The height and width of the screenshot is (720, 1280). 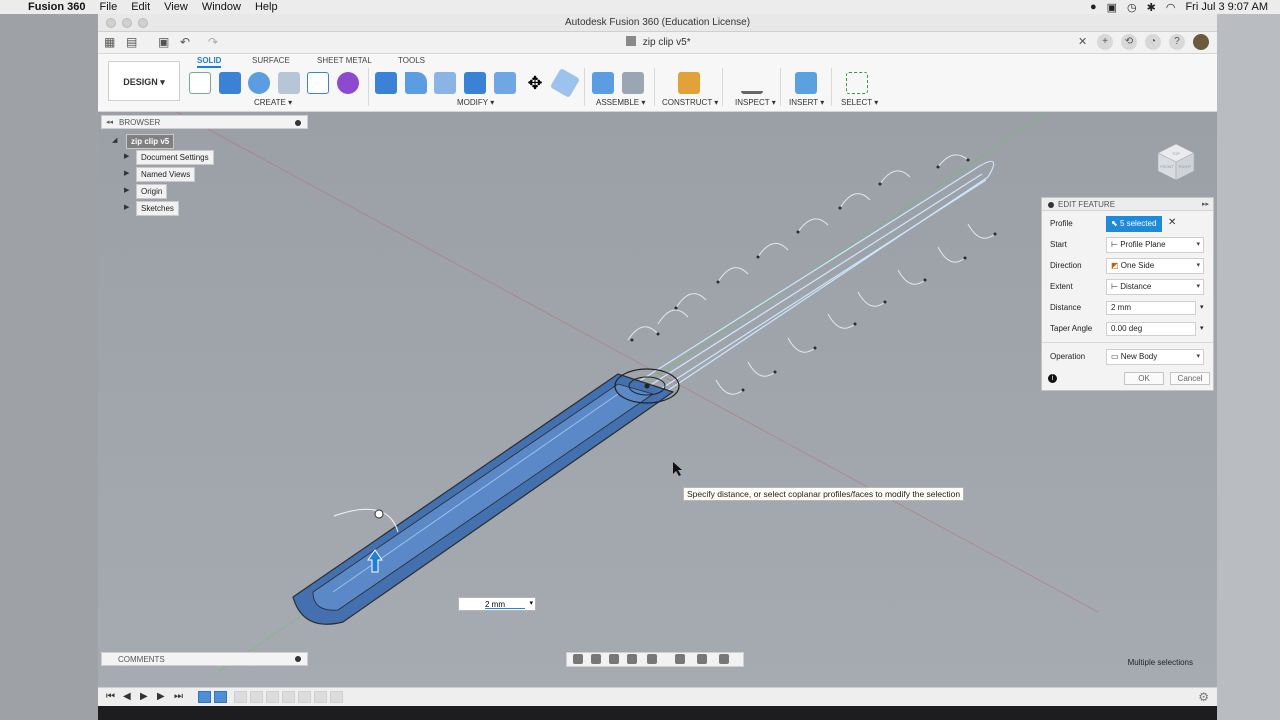 What do you see at coordinates (652, 659) in the screenshot?
I see `fit-icon` at bounding box center [652, 659].